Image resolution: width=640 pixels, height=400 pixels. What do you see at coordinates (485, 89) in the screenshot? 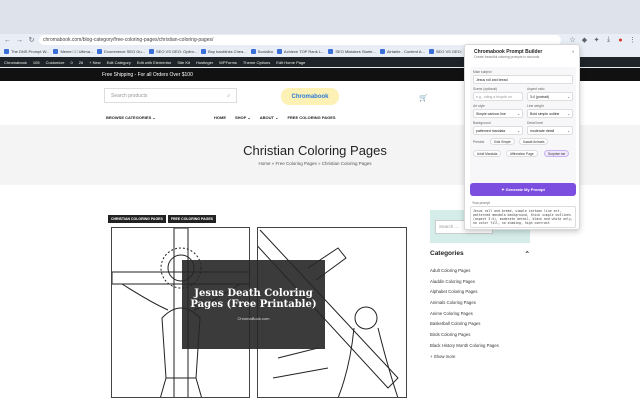
I see `scene-label: Scene (optional)` at bounding box center [485, 89].